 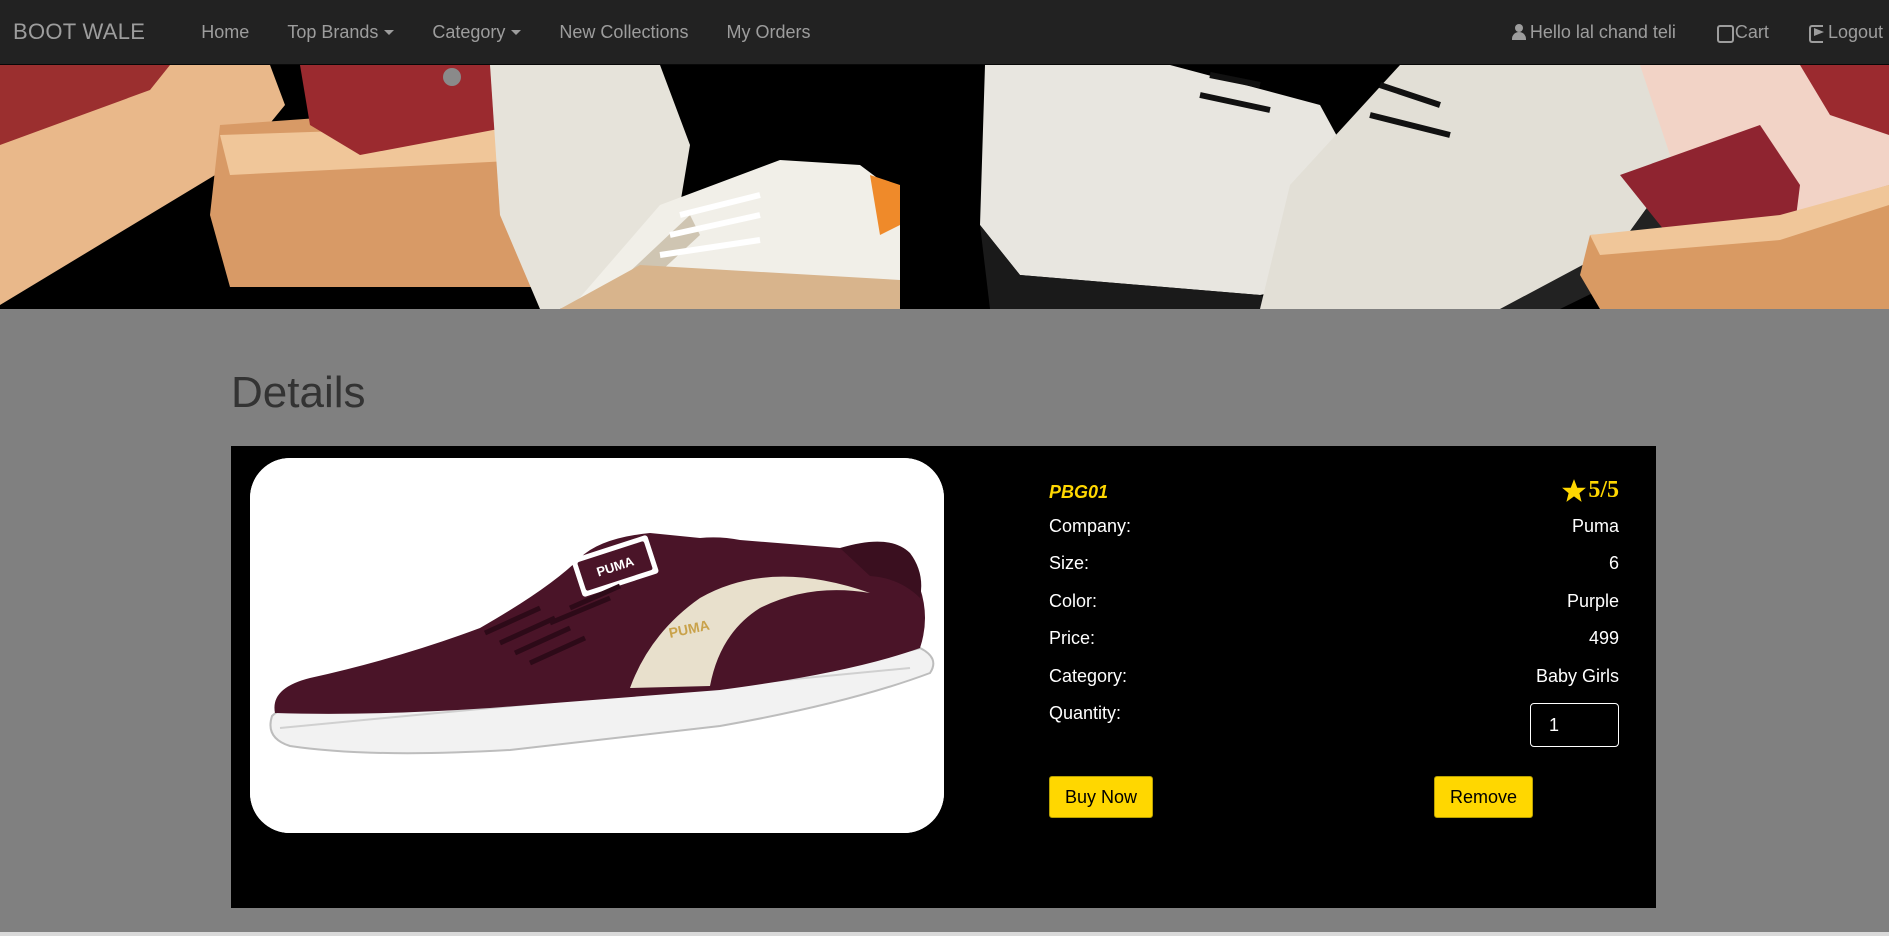 I want to click on detail-row-size: Size: 6, so click(x=1334, y=563).